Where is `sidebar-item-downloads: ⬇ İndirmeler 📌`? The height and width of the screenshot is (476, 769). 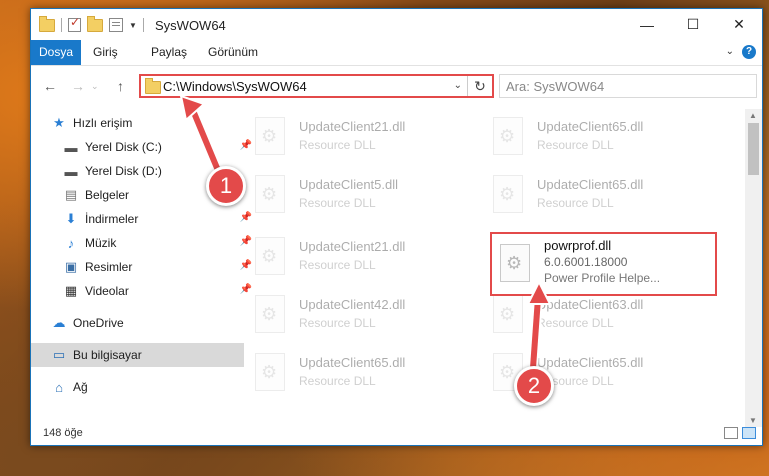
sidebar-item-downloads: ⬇ İndirmeler 📌 is located at coordinates (143, 219).